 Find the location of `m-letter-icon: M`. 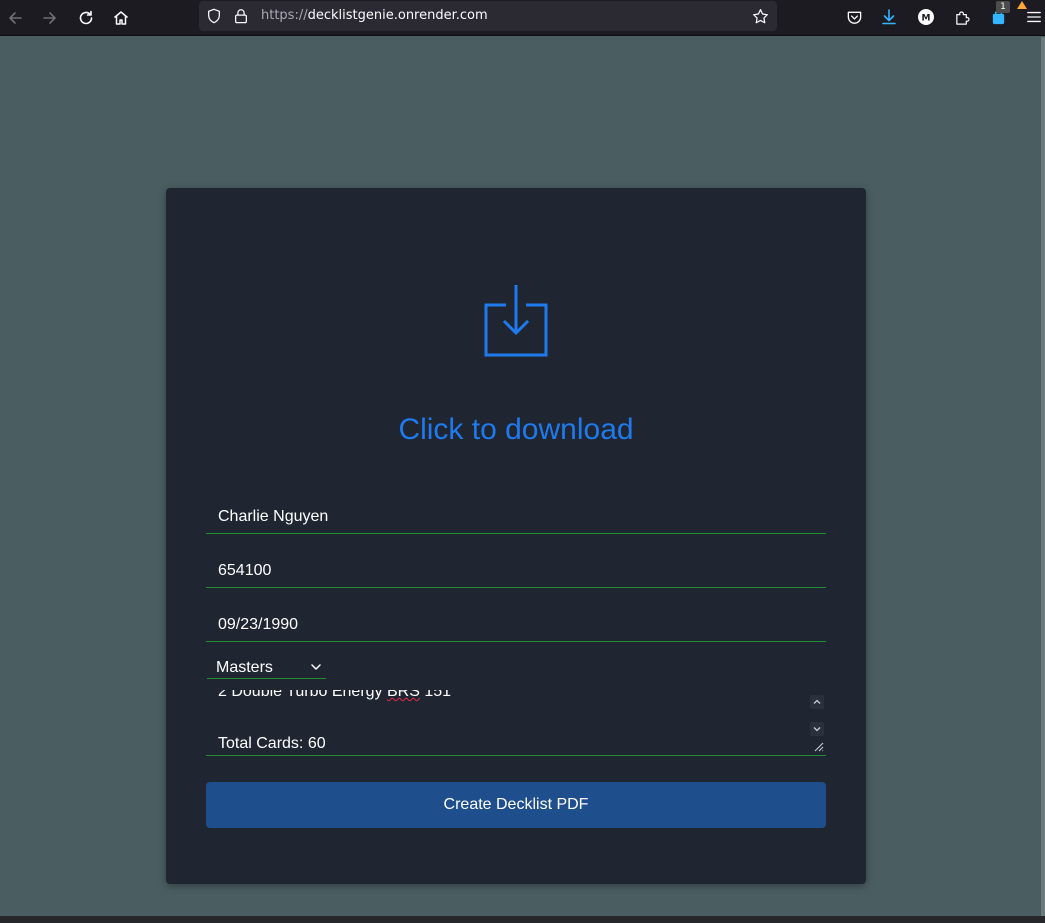

m-letter-icon: M is located at coordinates (926, 17).